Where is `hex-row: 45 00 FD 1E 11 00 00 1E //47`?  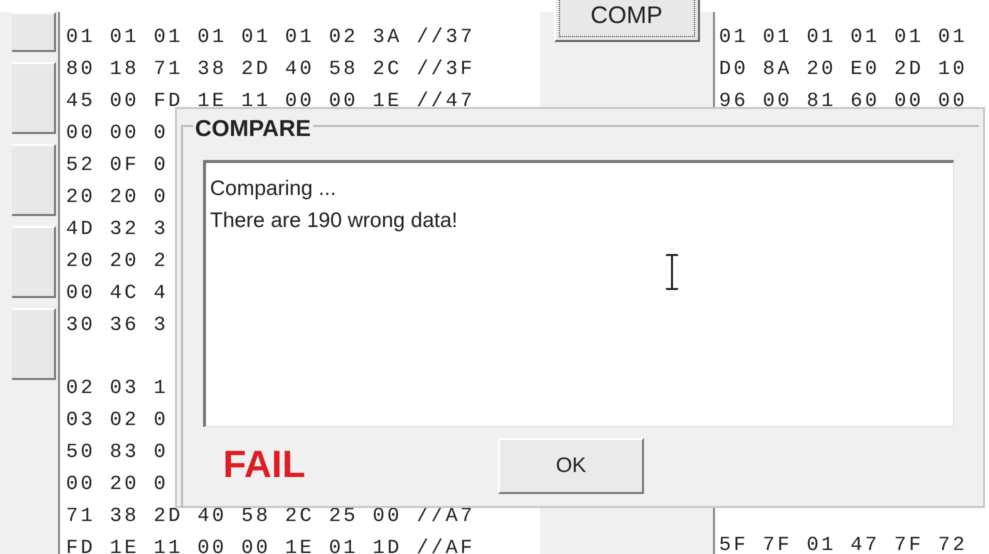
hex-row: 45 00 FD 1E 11 00 00 1E //47 is located at coordinates (270, 101).